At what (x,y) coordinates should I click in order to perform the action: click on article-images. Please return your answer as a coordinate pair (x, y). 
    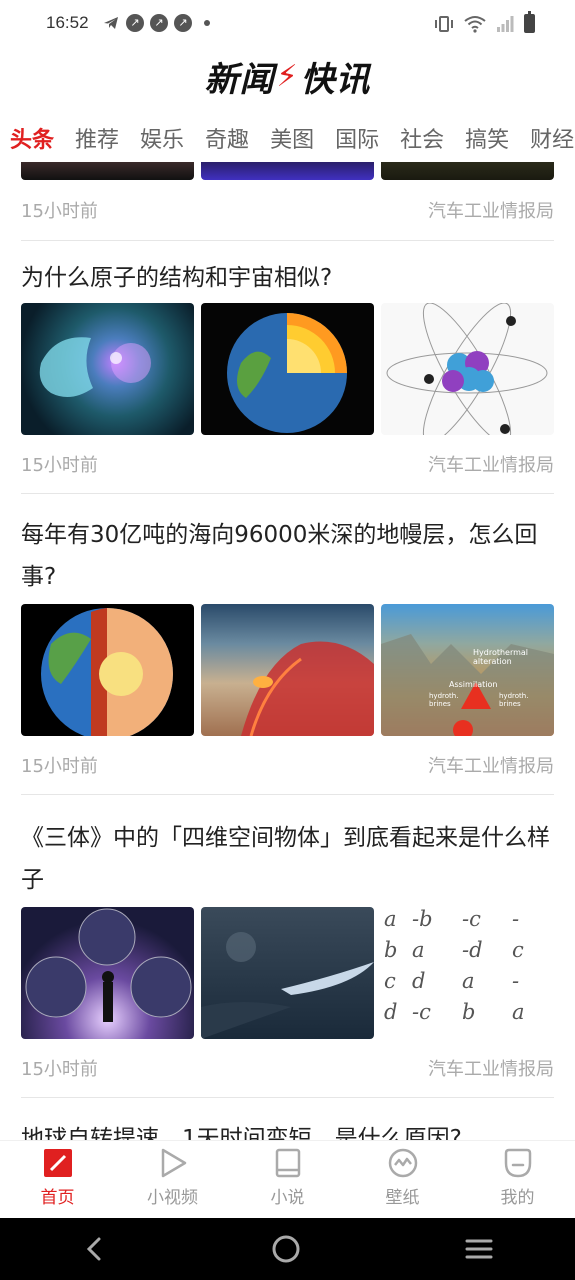
    Looking at the image, I should click on (287, 369).